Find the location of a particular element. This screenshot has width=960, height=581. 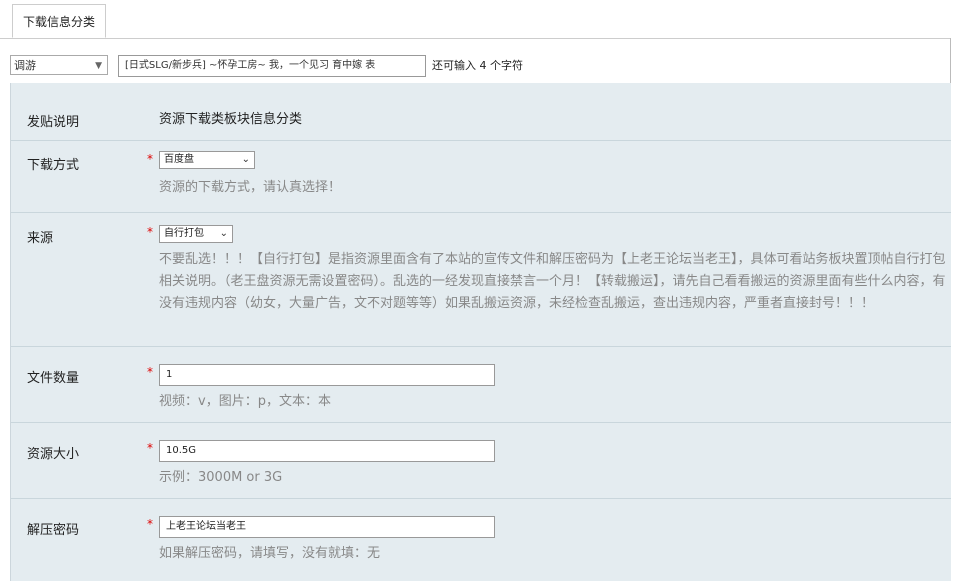

chevron-down-icon: ▼ is located at coordinates (98, 66).